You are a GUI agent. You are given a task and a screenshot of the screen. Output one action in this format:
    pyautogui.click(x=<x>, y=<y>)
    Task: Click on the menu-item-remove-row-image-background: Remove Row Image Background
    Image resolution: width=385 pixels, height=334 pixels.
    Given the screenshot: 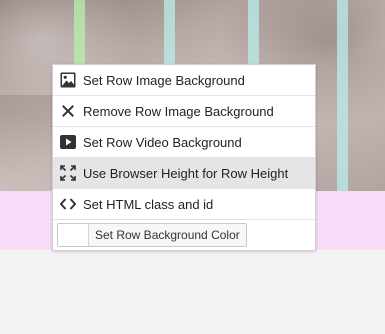 What is the action you would take?
    pyautogui.click(x=184, y=111)
    